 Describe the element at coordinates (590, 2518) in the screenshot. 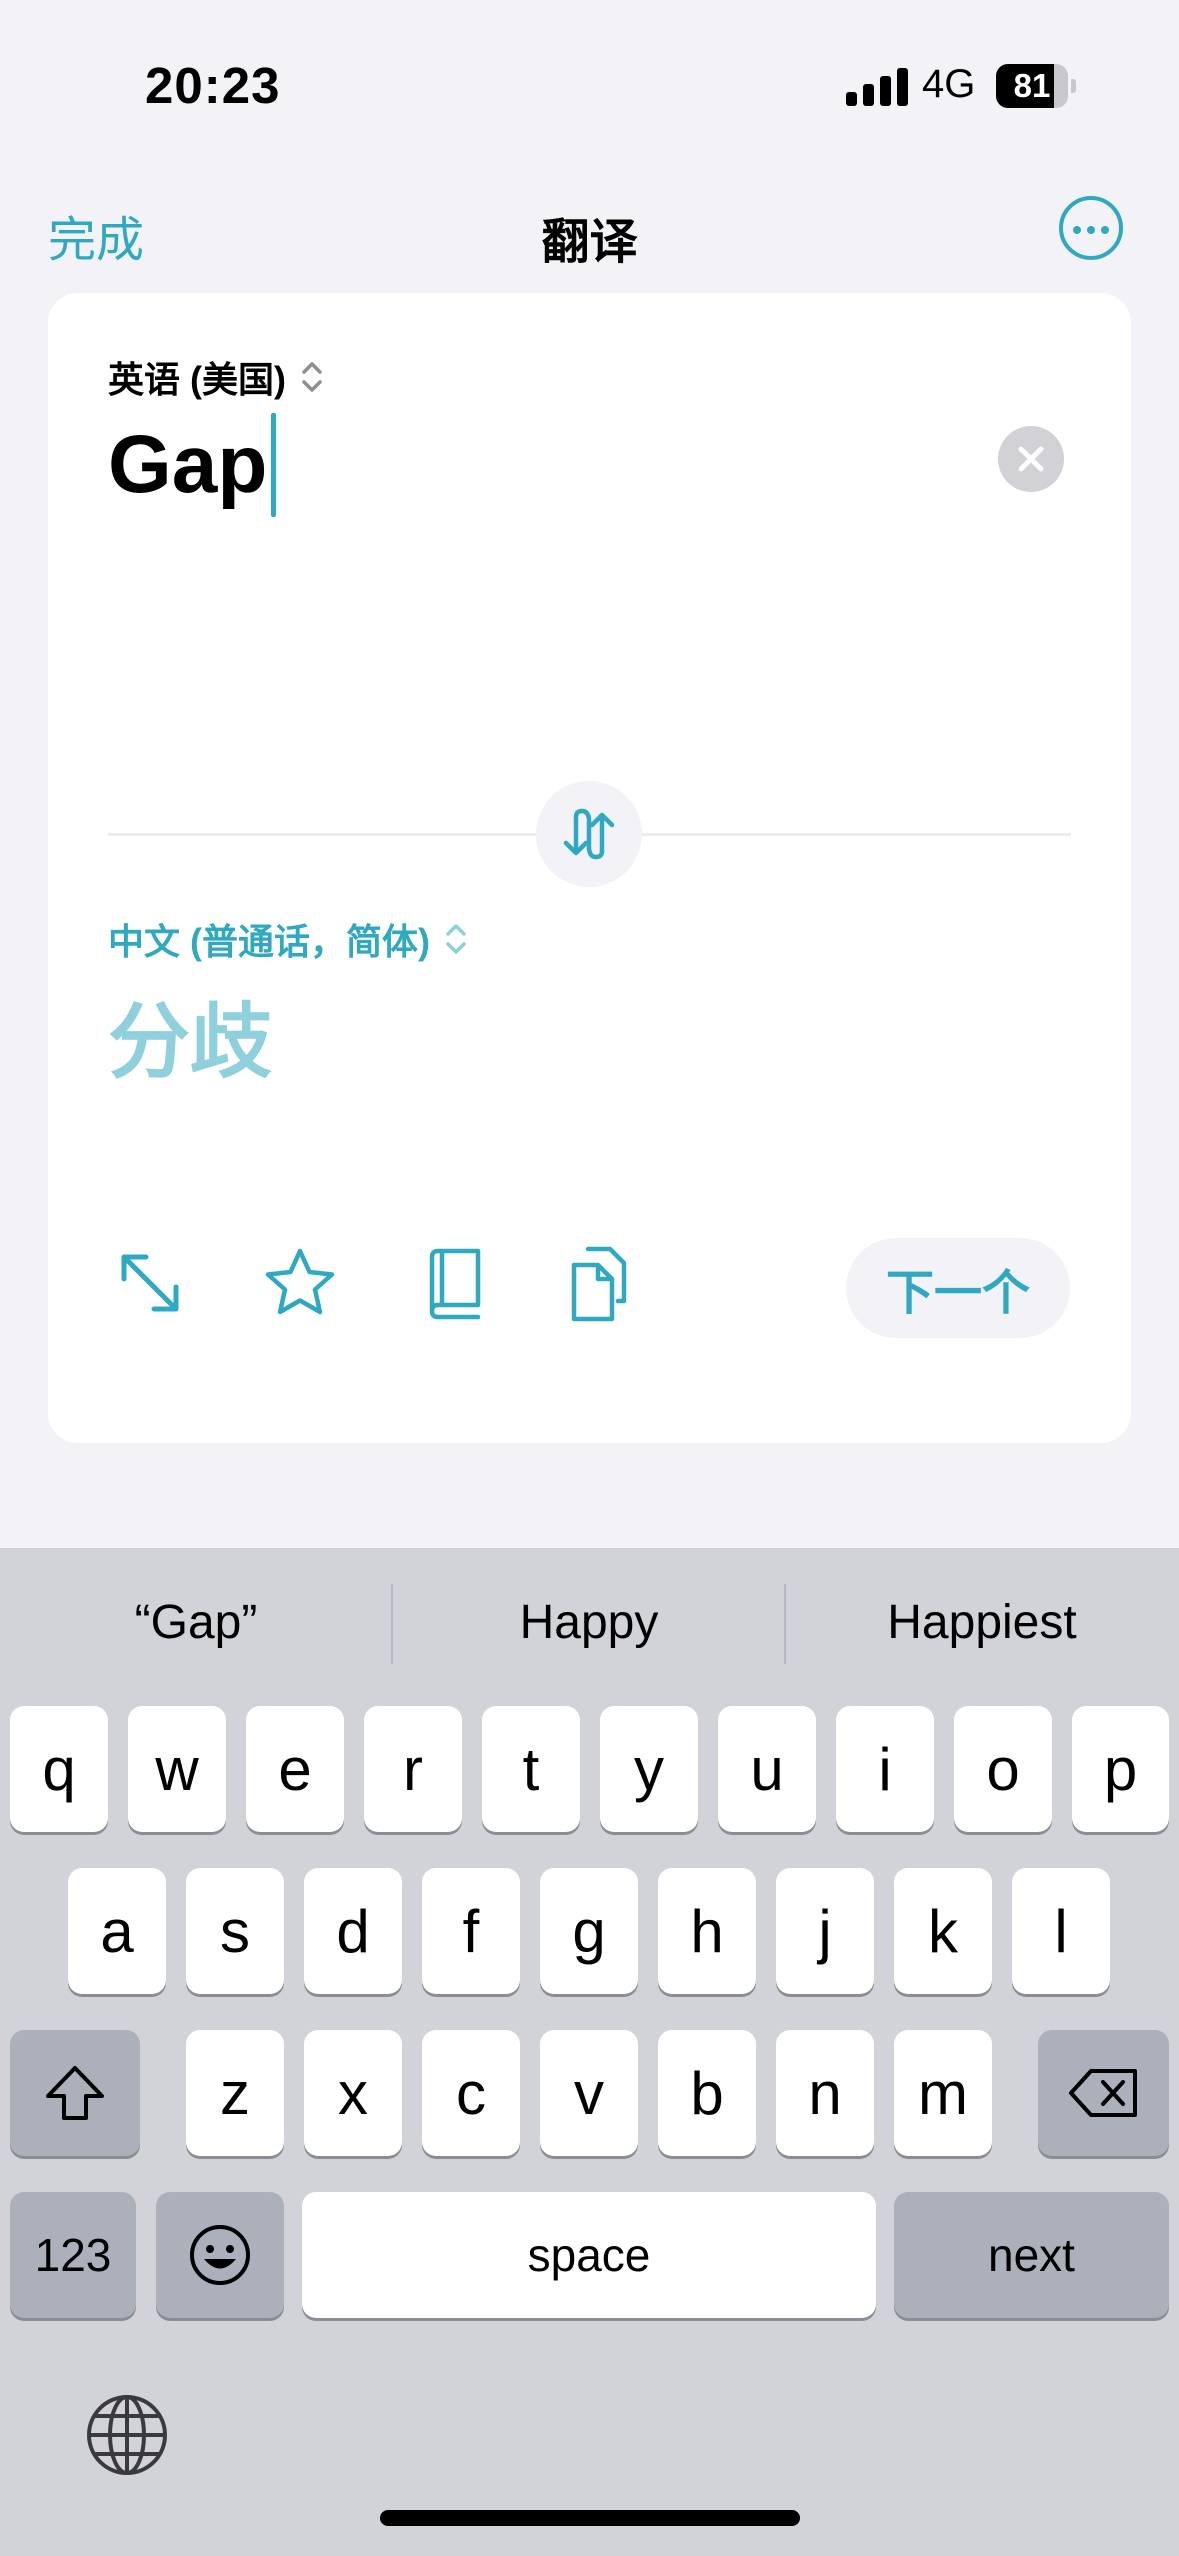

I see `home-indicator` at that location.